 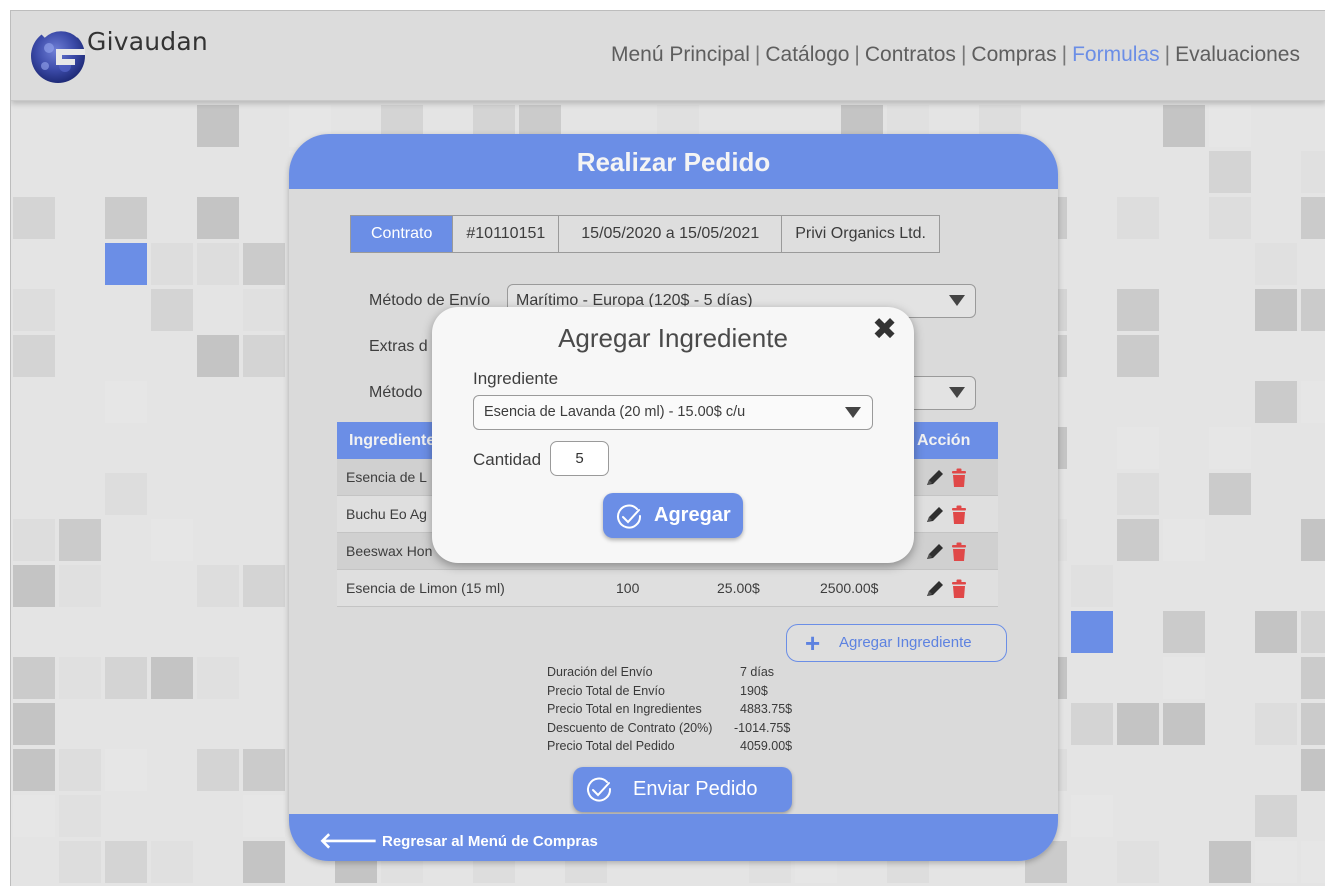 I want to click on nav-contratos: Contratos, so click(x=910, y=54).